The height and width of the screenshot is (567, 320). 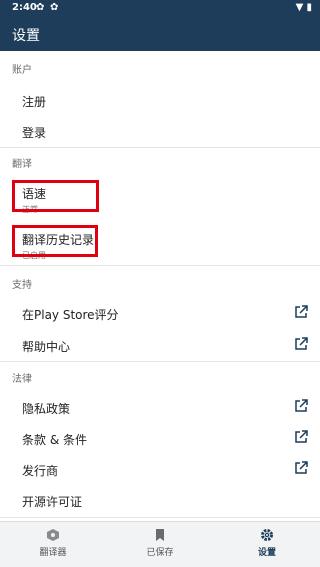 What do you see at coordinates (167, 346) in the screenshot?
I see `help-center-item: 帮助中心` at bounding box center [167, 346].